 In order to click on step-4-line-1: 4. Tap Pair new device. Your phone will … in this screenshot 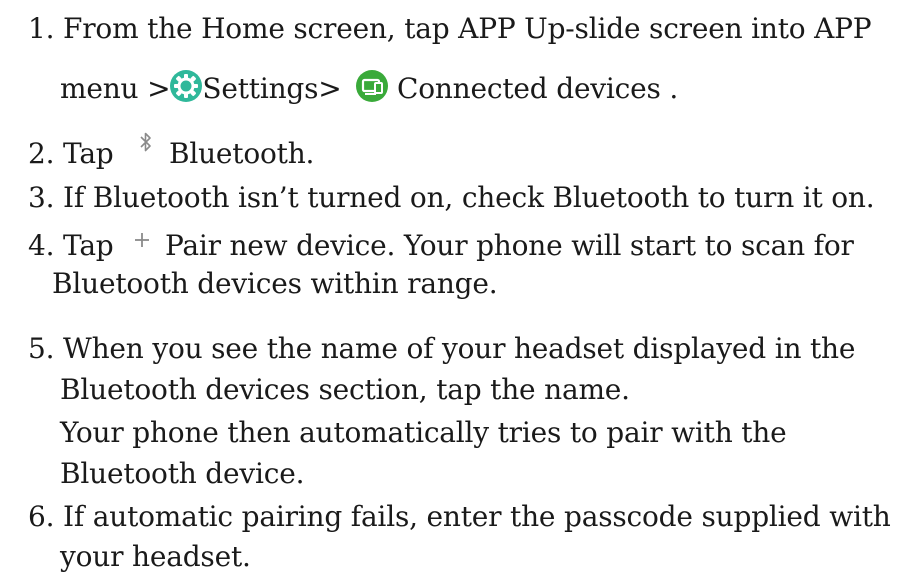, I will do `click(441, 244)`.